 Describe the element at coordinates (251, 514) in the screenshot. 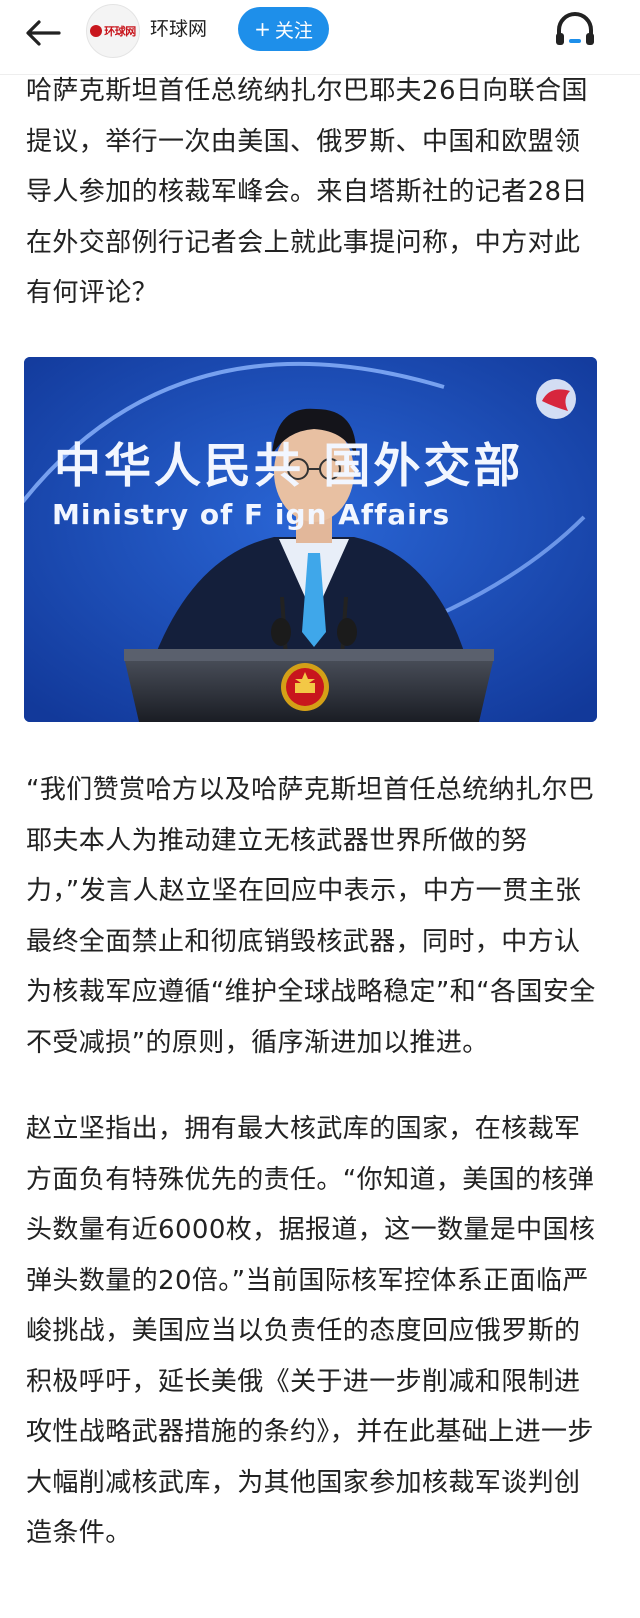

I see `backdrop-english-text: Ministry of F ign Affairs` at that location.